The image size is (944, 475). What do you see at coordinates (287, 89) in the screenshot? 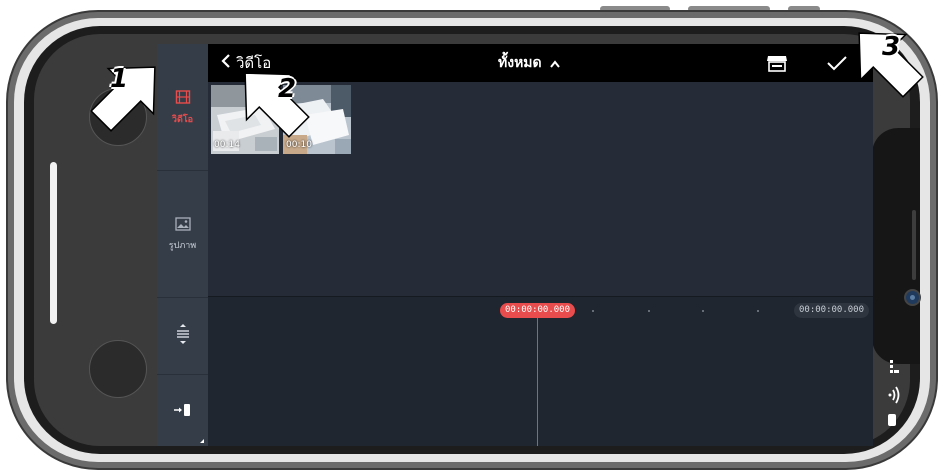
I see `annotation-number-2: 2` at bounding box center [287, 89].